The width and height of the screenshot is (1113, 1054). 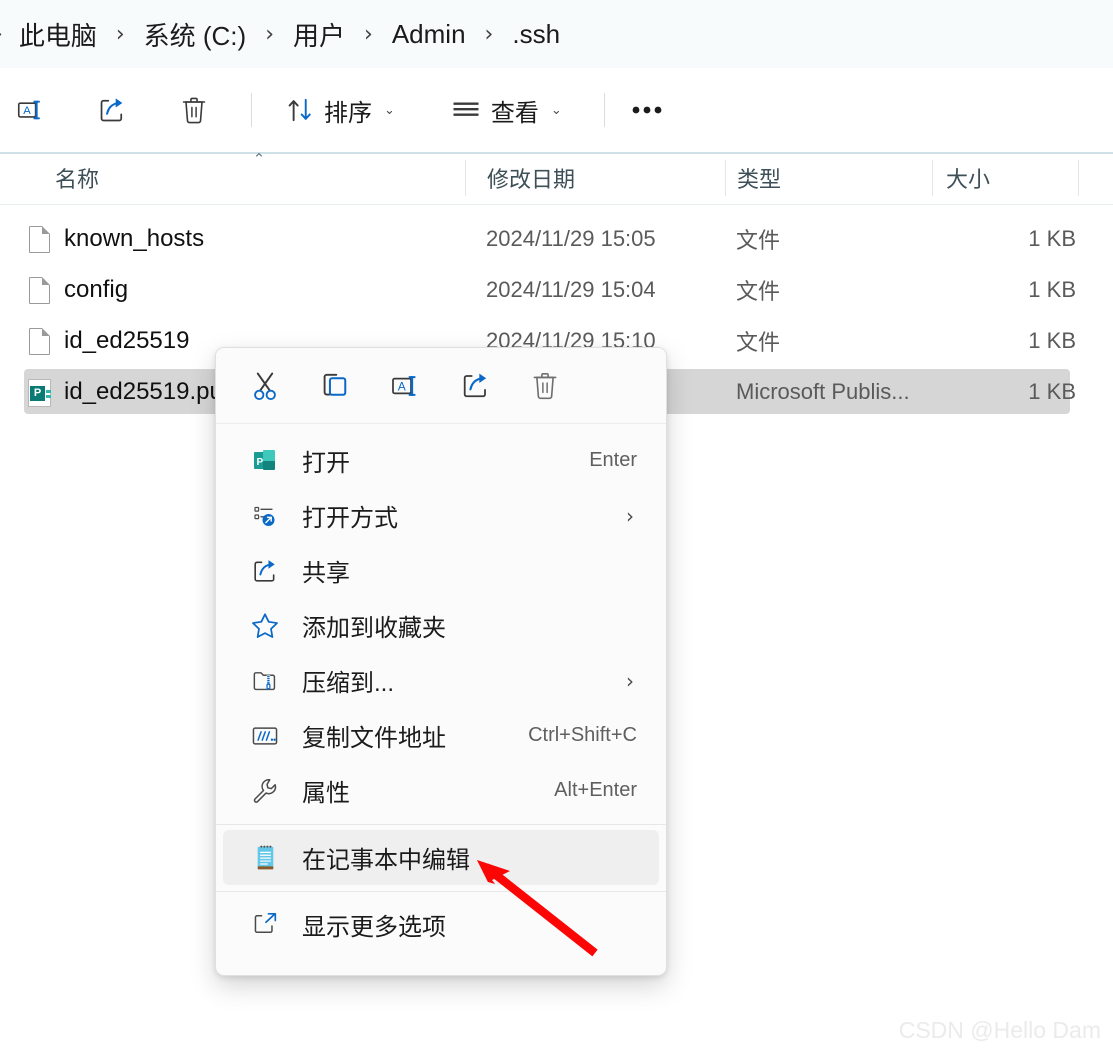 I want to click on context-menu-item-show-more-options: 显示更多选项, so click(x=441, y=924).